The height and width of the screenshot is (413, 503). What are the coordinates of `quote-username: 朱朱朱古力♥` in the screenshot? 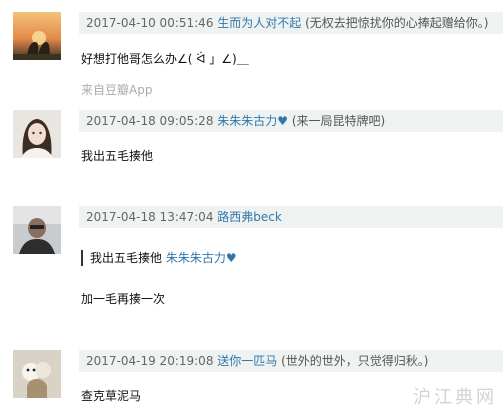 It's located at (201, 258).